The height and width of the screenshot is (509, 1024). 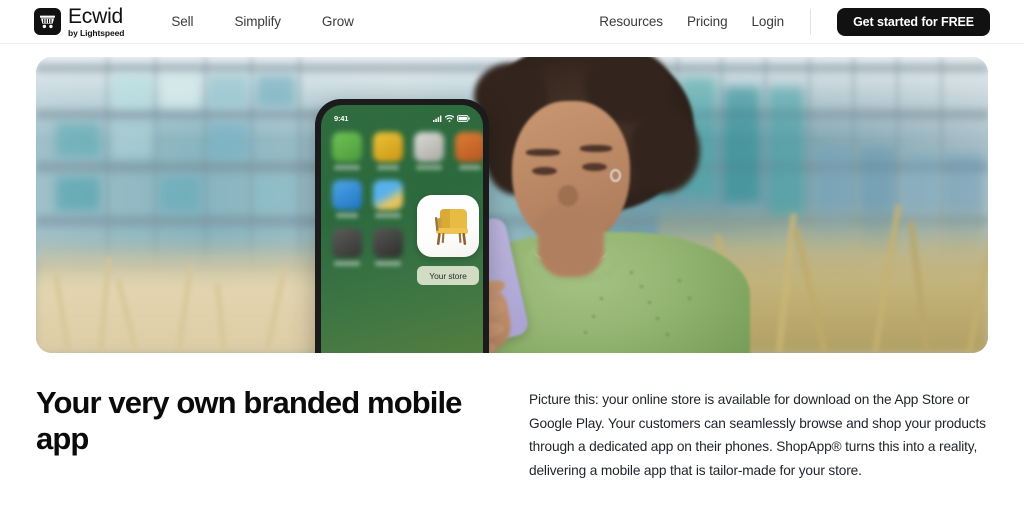 What do you see at coordinates (913, 21) in the screenshot?
I see `get-started-button: Get started for FREE` at bounding box center [913, 21].